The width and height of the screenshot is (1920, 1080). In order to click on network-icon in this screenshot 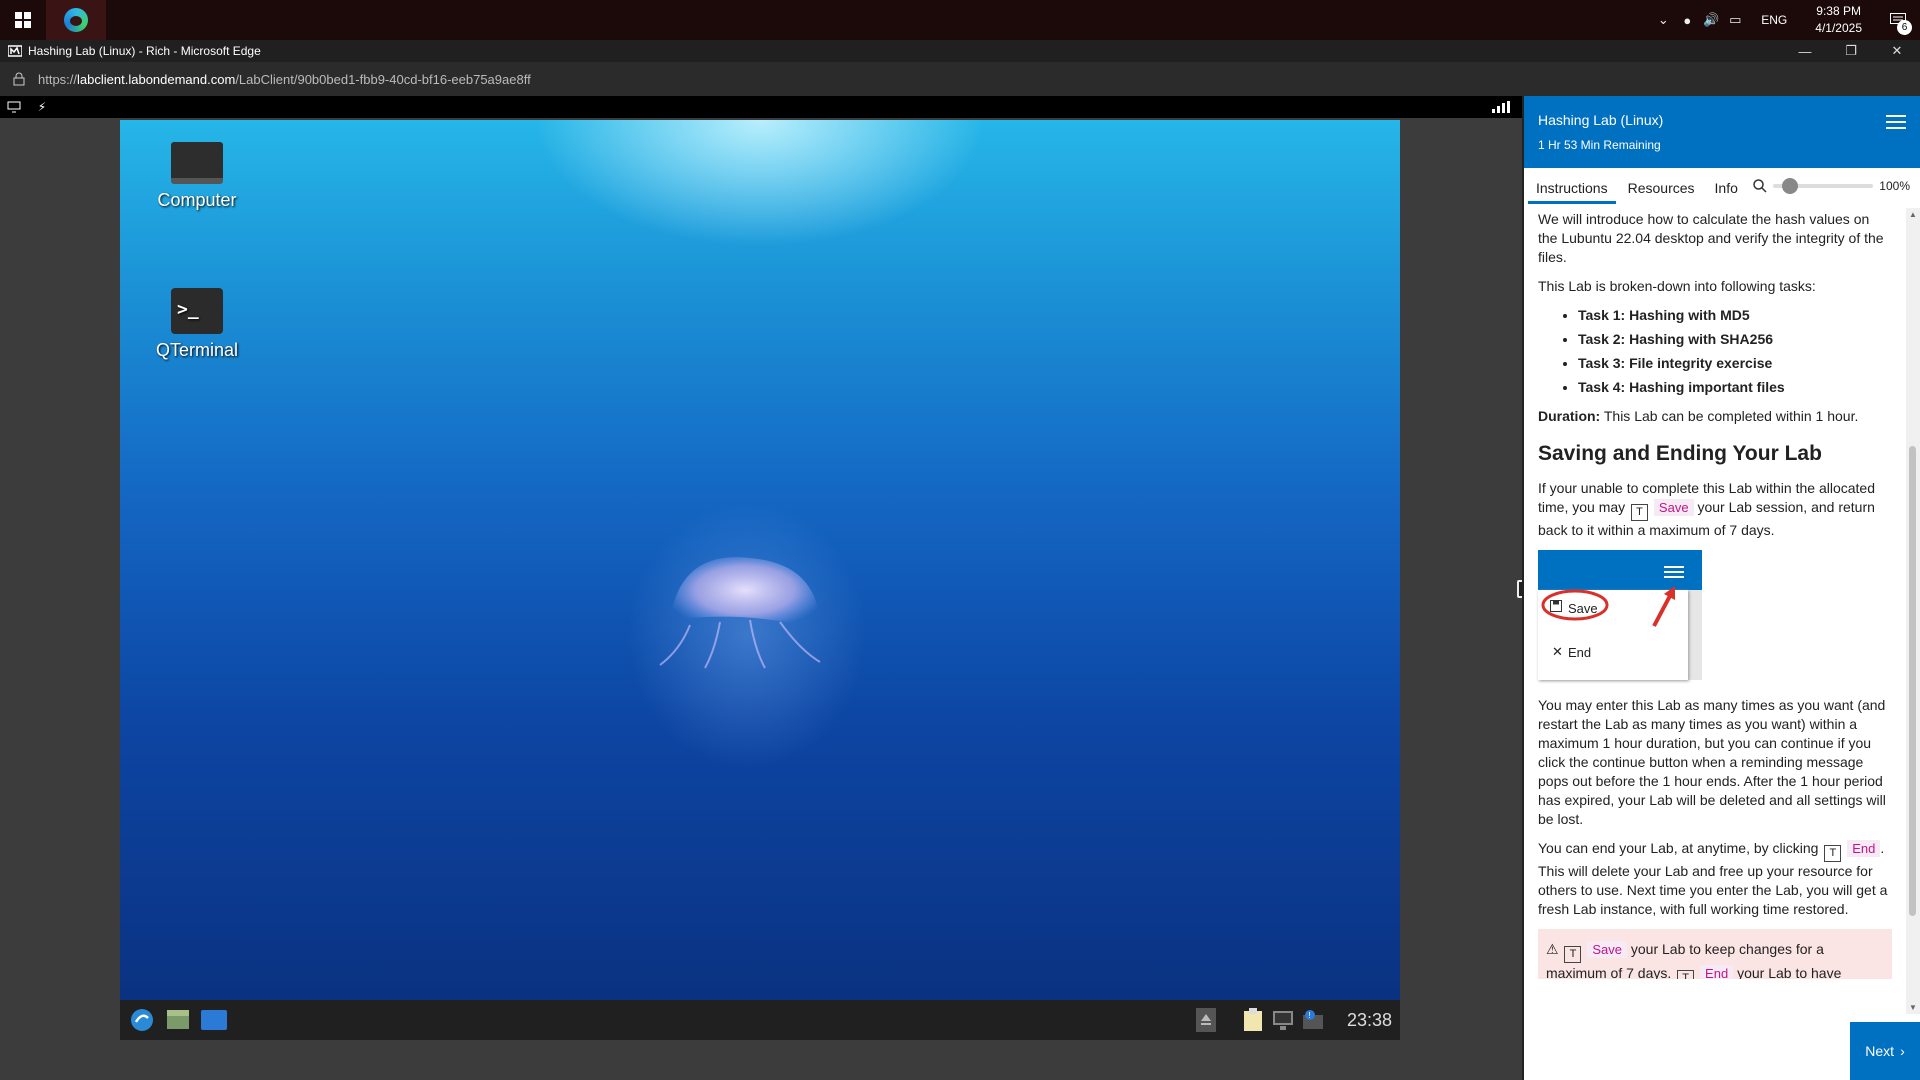, I will do `click(1283, 1020)`.